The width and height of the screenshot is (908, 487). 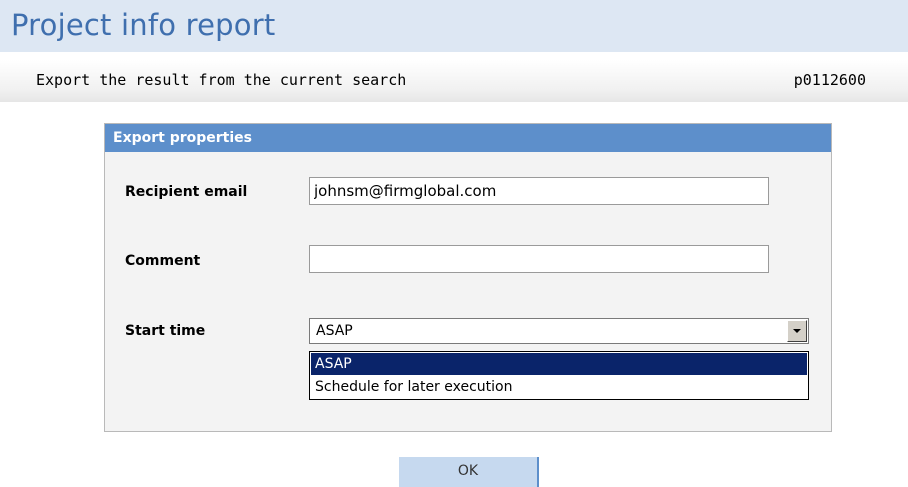 I want to click on recipient-email-label: Recipient email, so click(x=186, y=192).